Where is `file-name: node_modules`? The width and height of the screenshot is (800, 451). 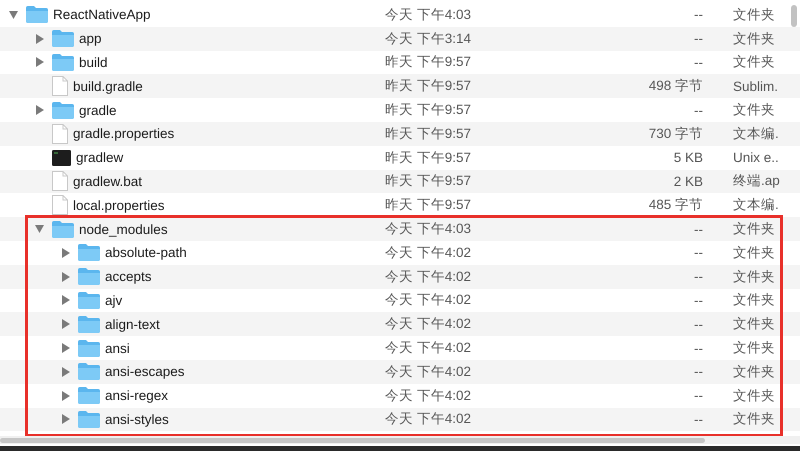 file-name: node_modules is located at coordinates (123, 229).